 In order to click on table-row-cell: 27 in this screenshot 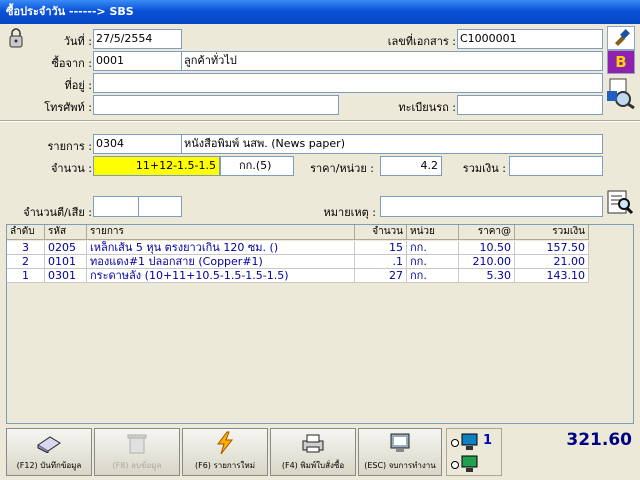, I will do `click(381, 276)`.